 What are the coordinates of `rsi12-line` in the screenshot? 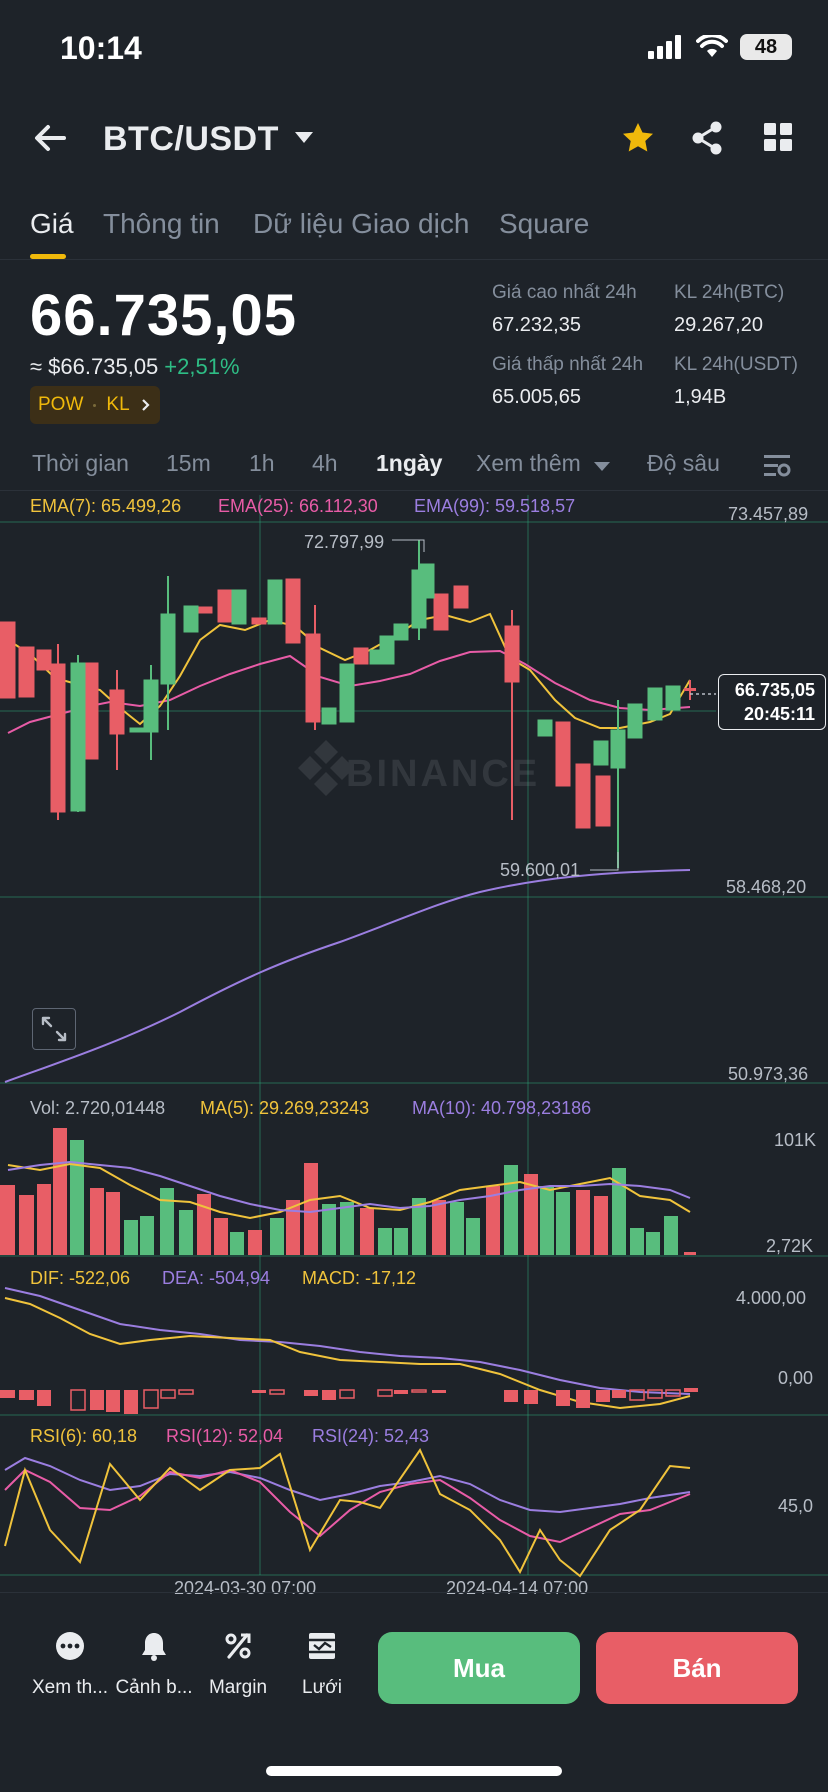 It's located at (347, 1506).